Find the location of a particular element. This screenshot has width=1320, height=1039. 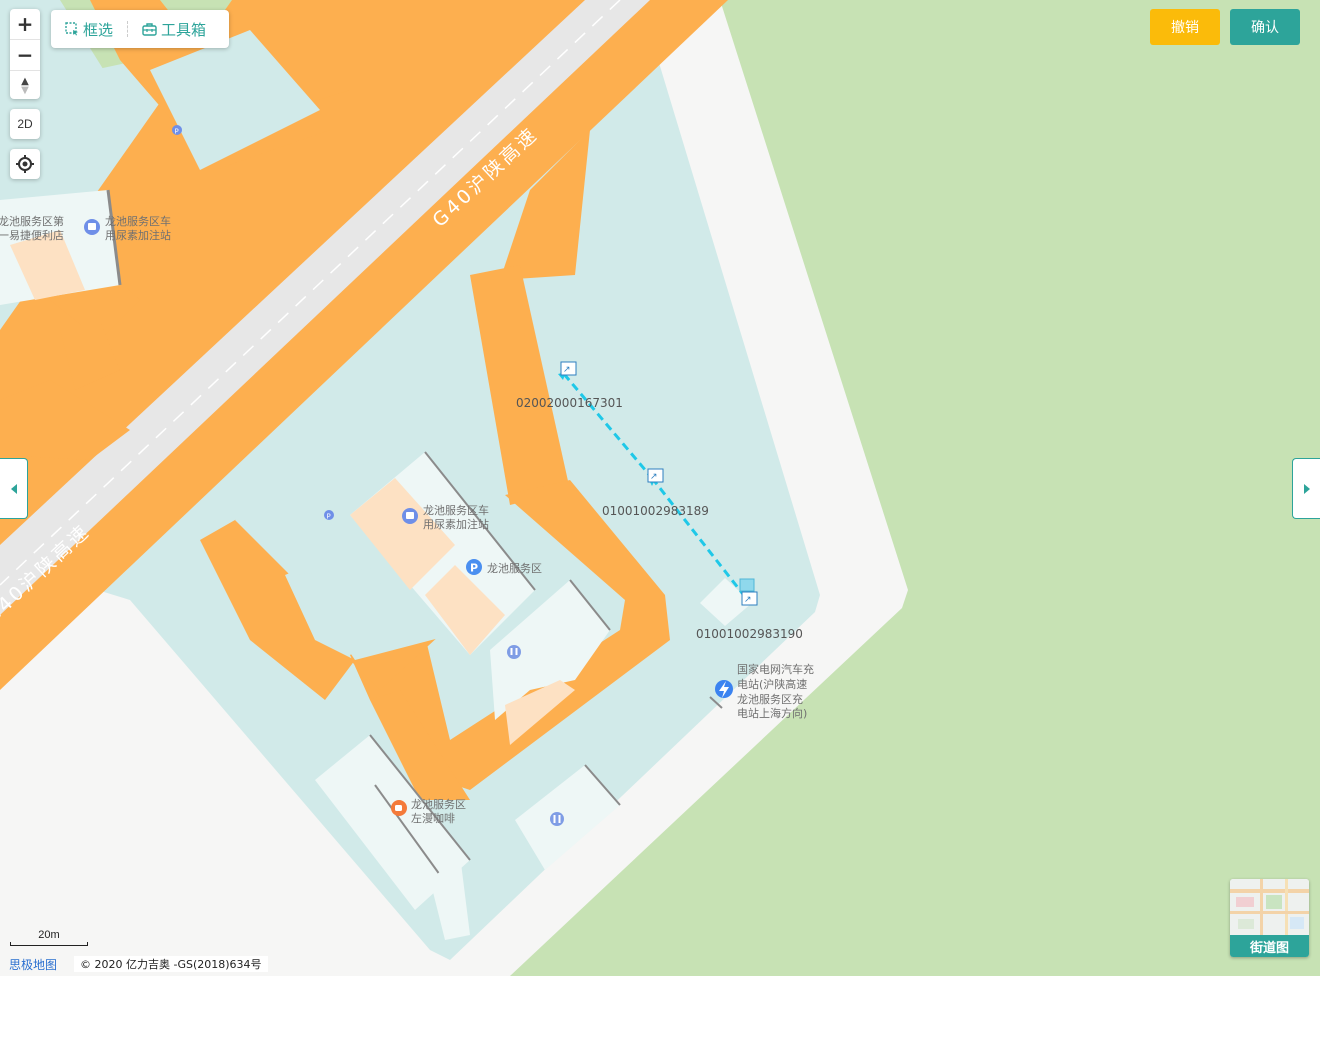

toolbox-label: 工具箱 is located at coordinates (184, 29).